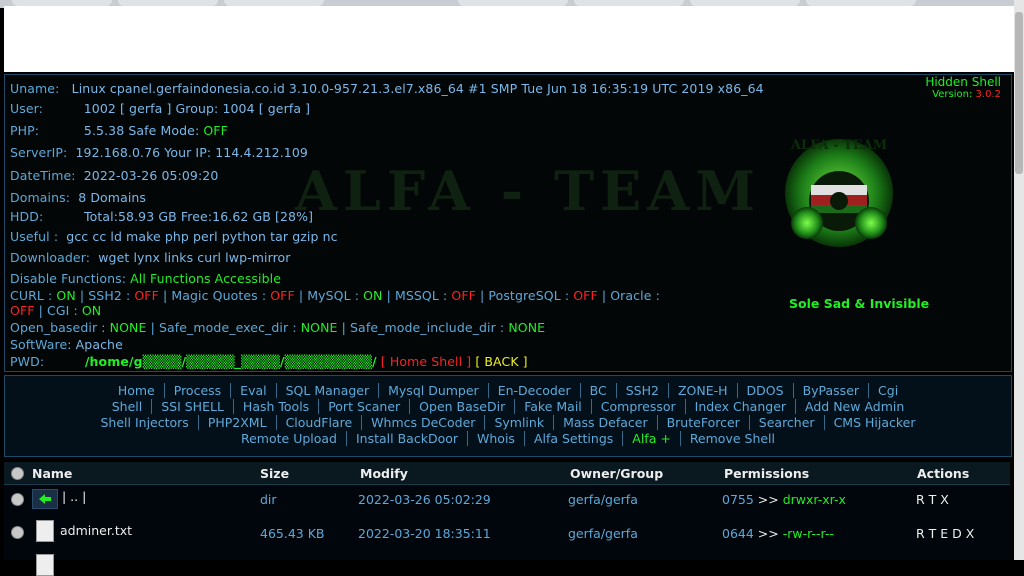  I want to click on hdd-value: Total:58.93 GB Free:16.62 GB [28%], so click(199, 216).